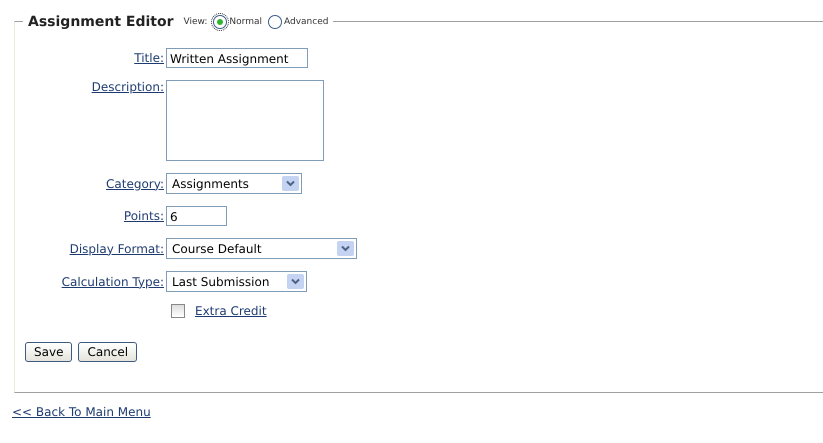 This screenshot has width=823, height=443. What do you see at coordinates (196, 22) in the screenshot?
I see `view-label: View:` at bounding box center [196, 22].